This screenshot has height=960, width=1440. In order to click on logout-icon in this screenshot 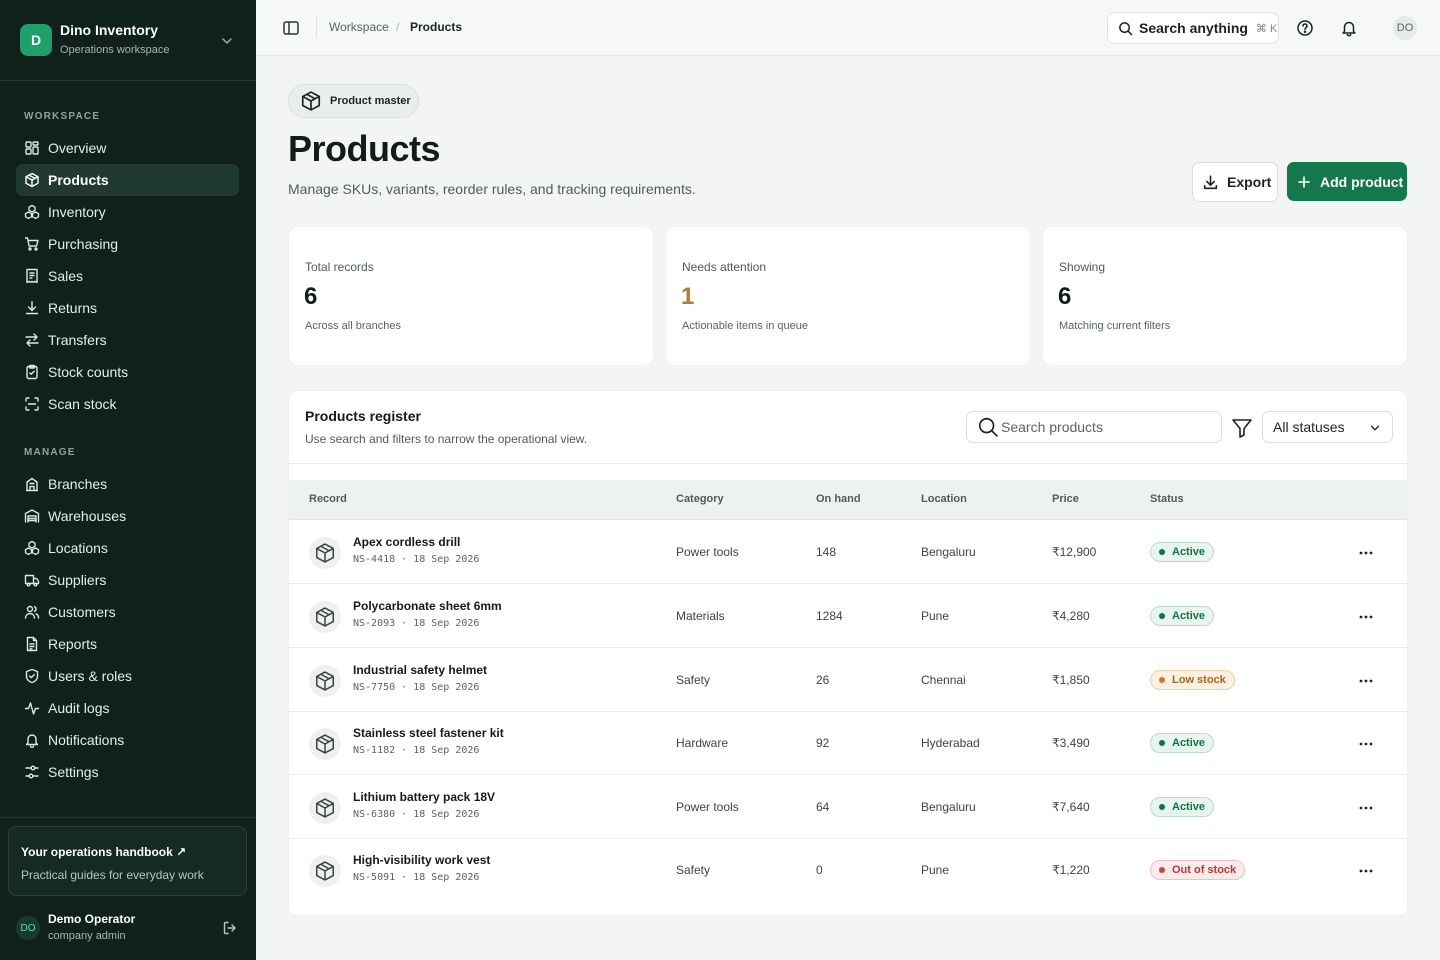, I will do `click(230, 928)`.